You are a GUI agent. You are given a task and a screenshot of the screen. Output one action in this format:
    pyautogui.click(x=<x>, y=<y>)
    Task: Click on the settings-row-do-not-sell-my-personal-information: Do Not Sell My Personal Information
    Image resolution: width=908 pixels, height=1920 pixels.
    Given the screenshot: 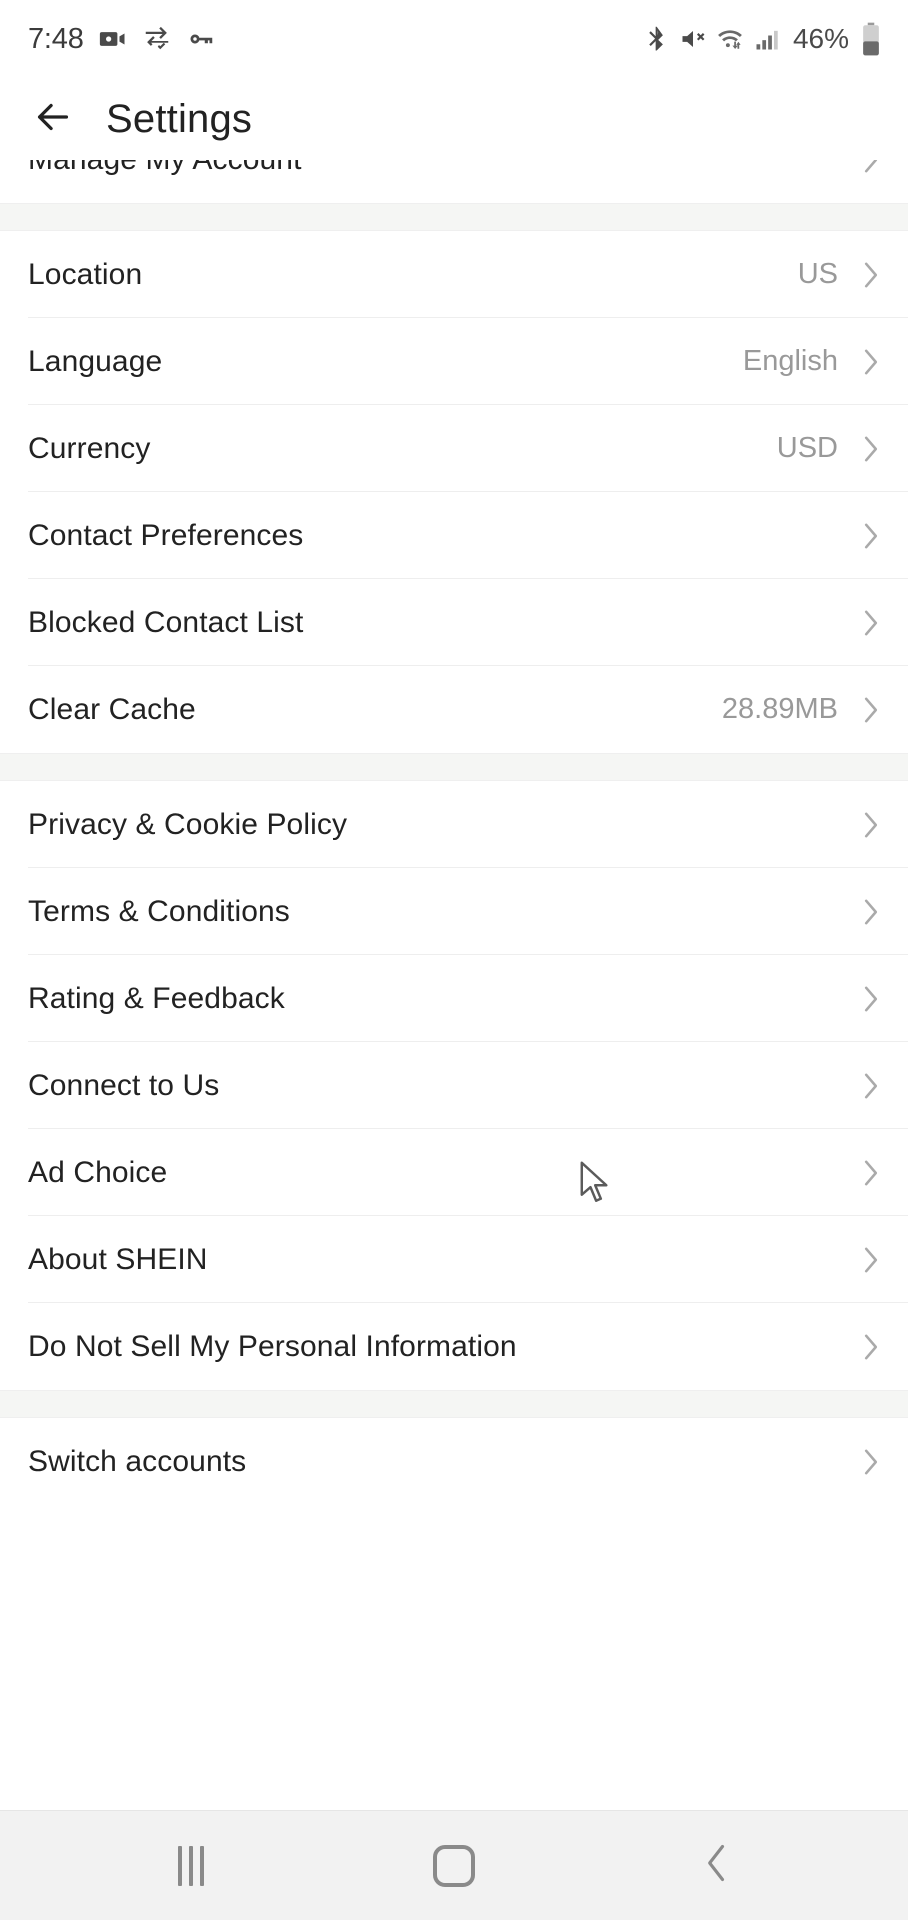 What is the action you would take?
    pyautogui.click(x=454, y=1346)
    